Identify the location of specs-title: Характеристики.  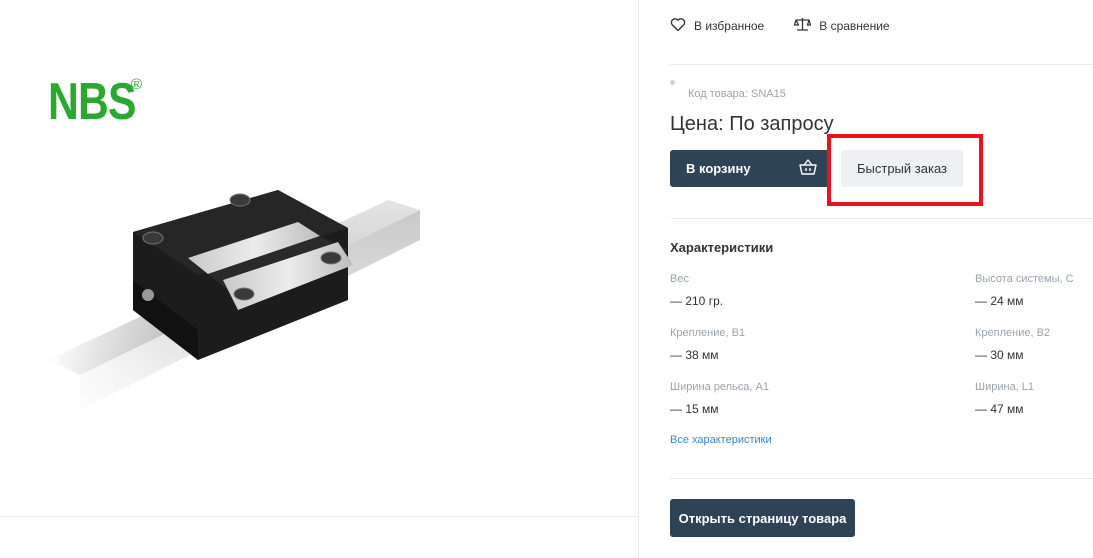
(722, 247).